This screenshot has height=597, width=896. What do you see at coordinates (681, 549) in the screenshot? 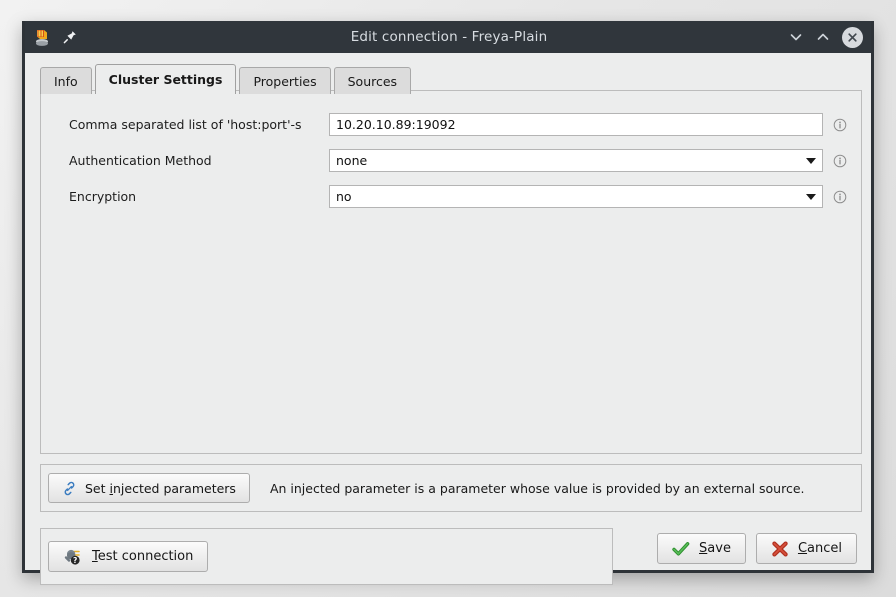
I see `check-icon` at bounding box center [681, 549].